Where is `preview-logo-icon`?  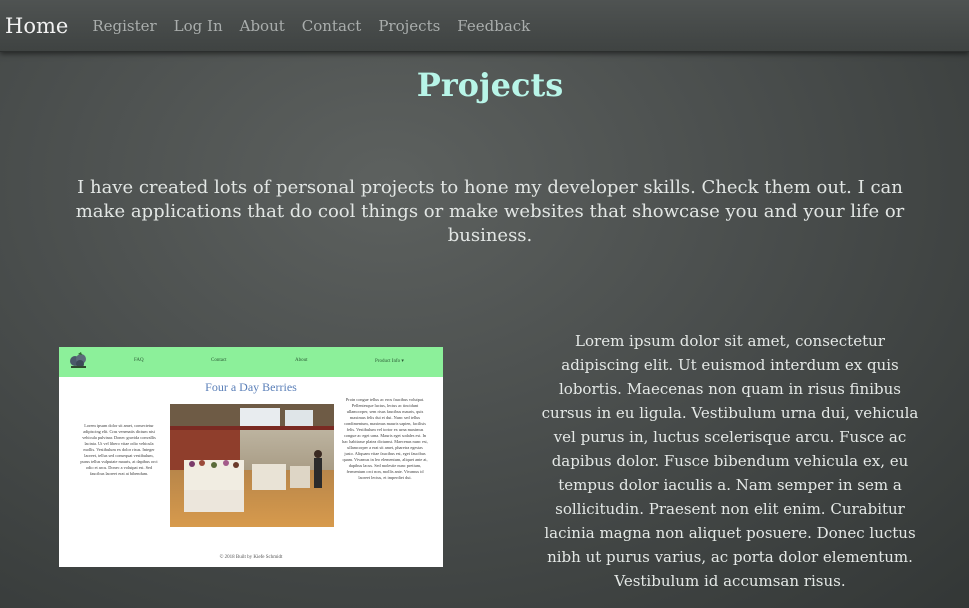 preview-logo-icon is located at coordinates (78, 360).